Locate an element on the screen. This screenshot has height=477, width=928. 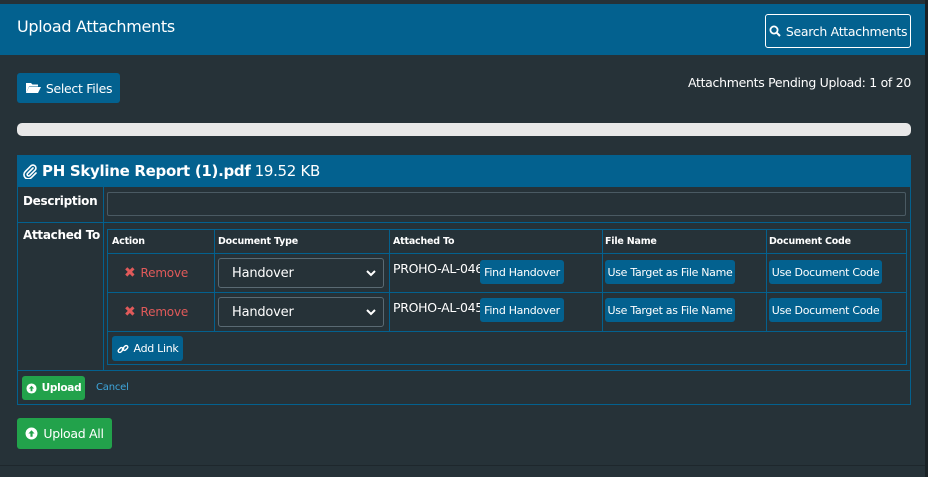
description-input is located at coordinates (506, 204).